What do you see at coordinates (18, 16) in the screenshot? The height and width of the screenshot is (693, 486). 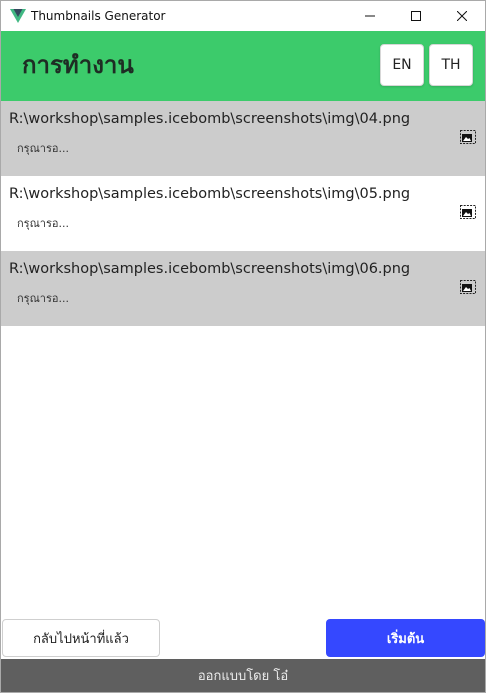 I see `app-logo-icon` at bounding box center [18, 16].